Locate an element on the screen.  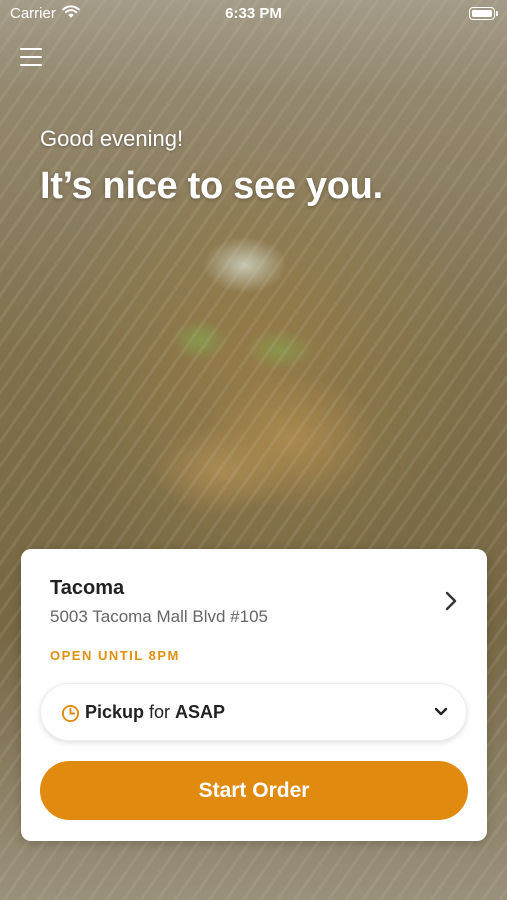
battery-icon is located at coordinates (483, 13).